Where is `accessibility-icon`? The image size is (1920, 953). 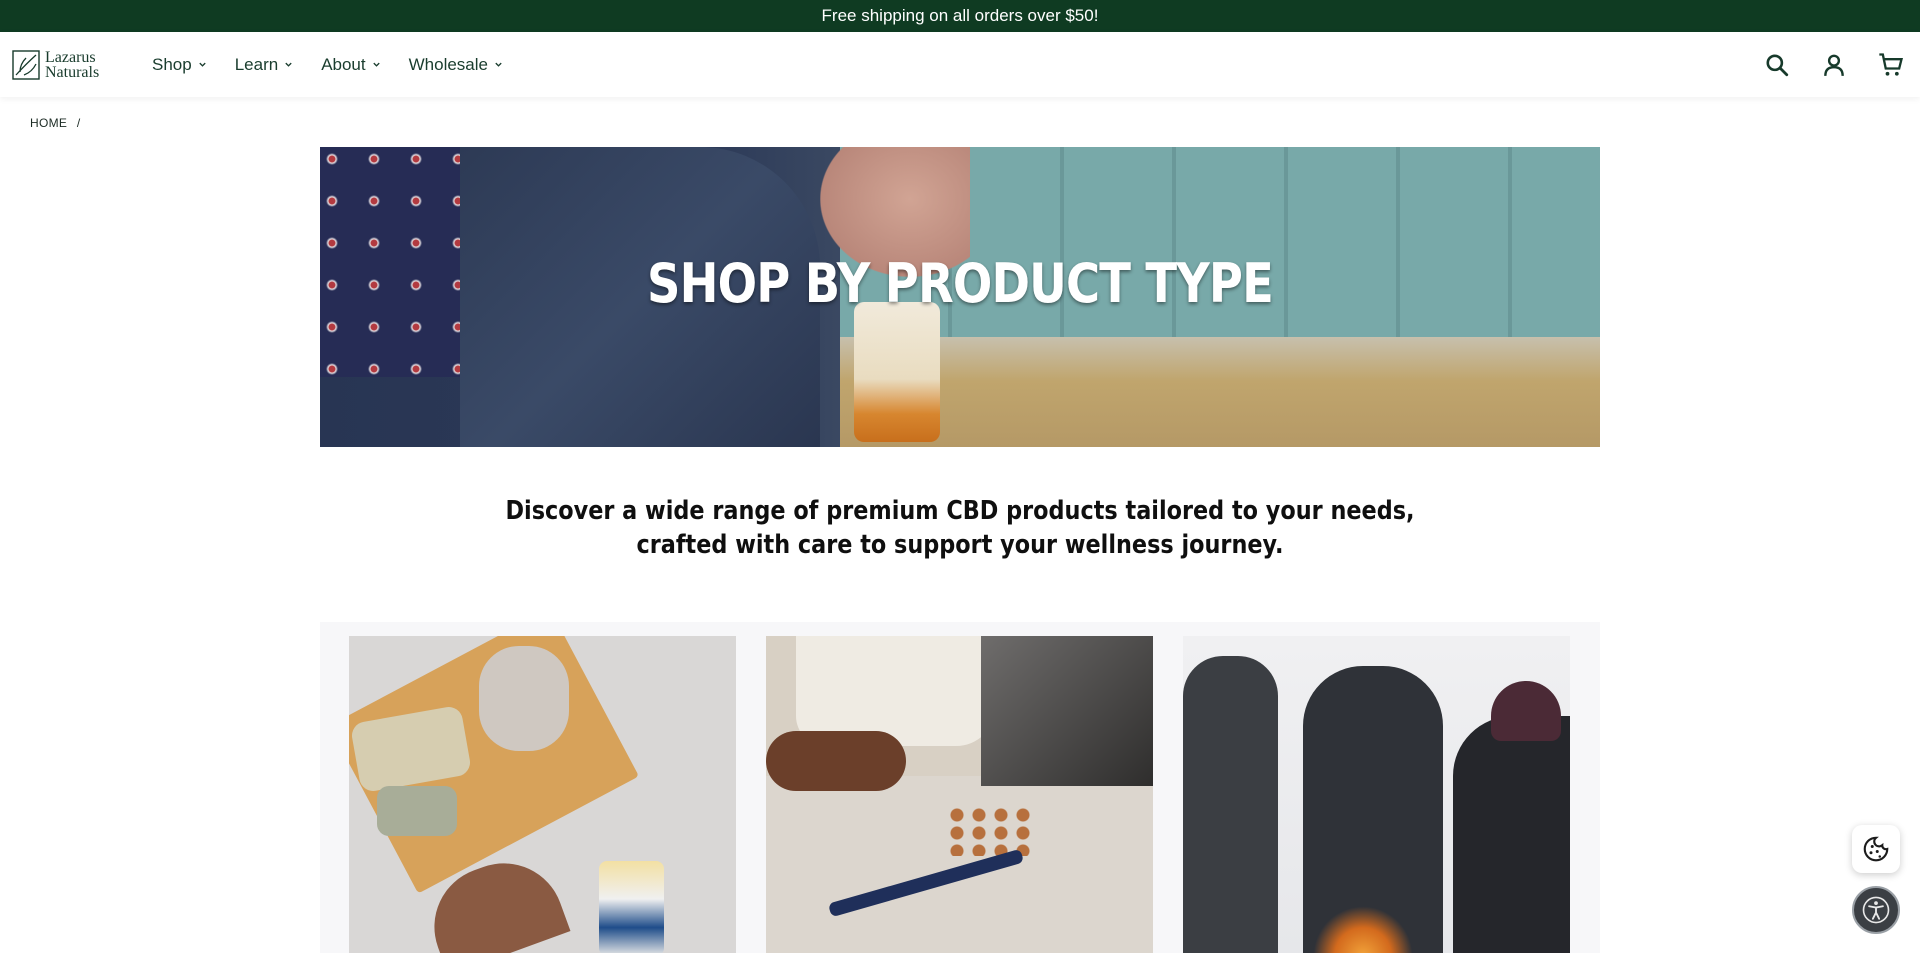
accessibility-icon is located at coordinates (1876, 910).